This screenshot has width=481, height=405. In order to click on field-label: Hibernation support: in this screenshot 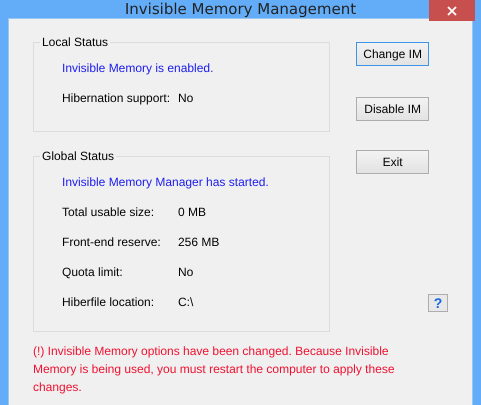, I will do `click(117, 98)`.